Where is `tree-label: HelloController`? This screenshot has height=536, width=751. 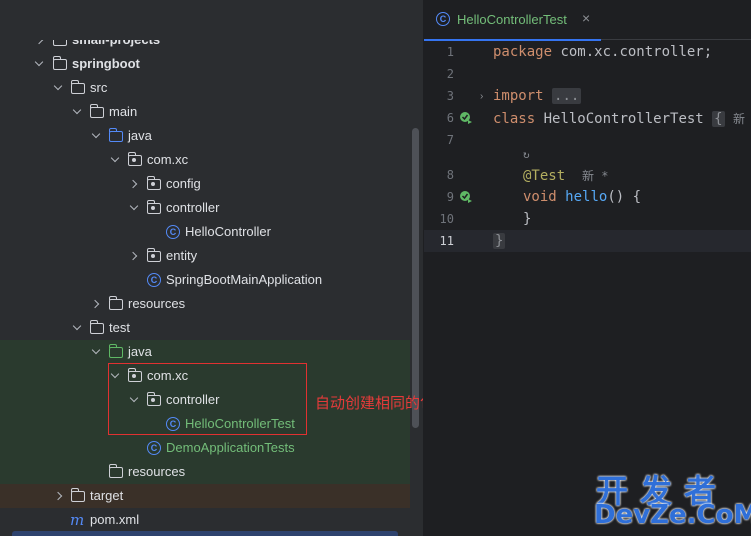
tree-label: HelloController is located at coordinates (228, 231).